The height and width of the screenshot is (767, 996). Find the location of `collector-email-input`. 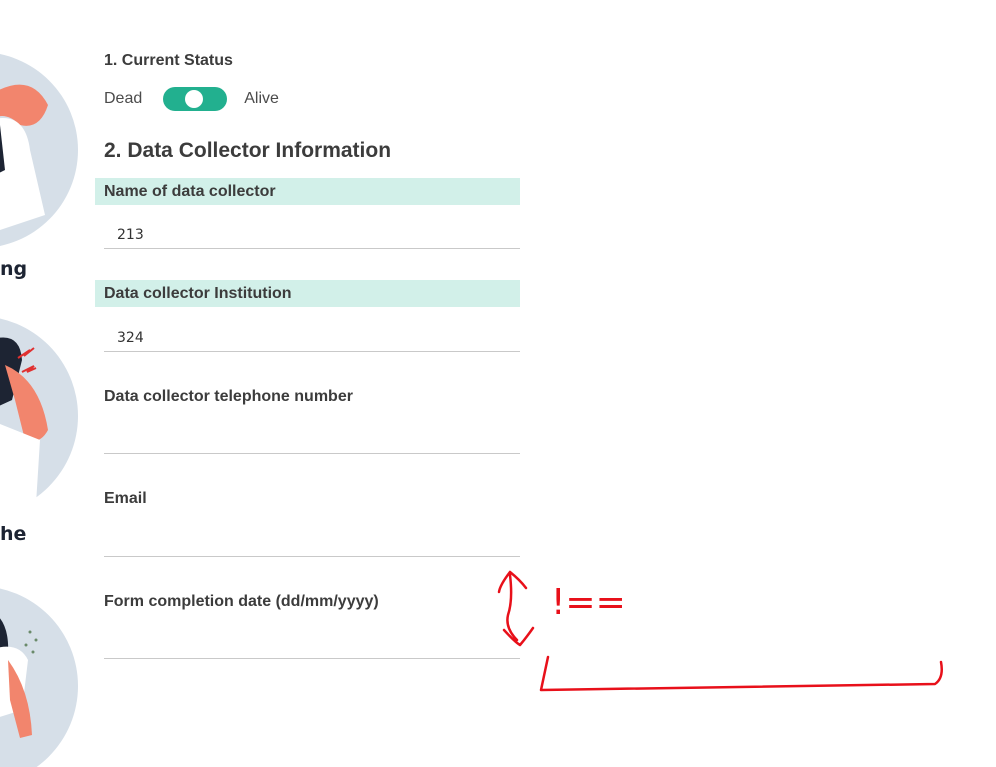

collector-email-input is located at coordinates (312, 543).